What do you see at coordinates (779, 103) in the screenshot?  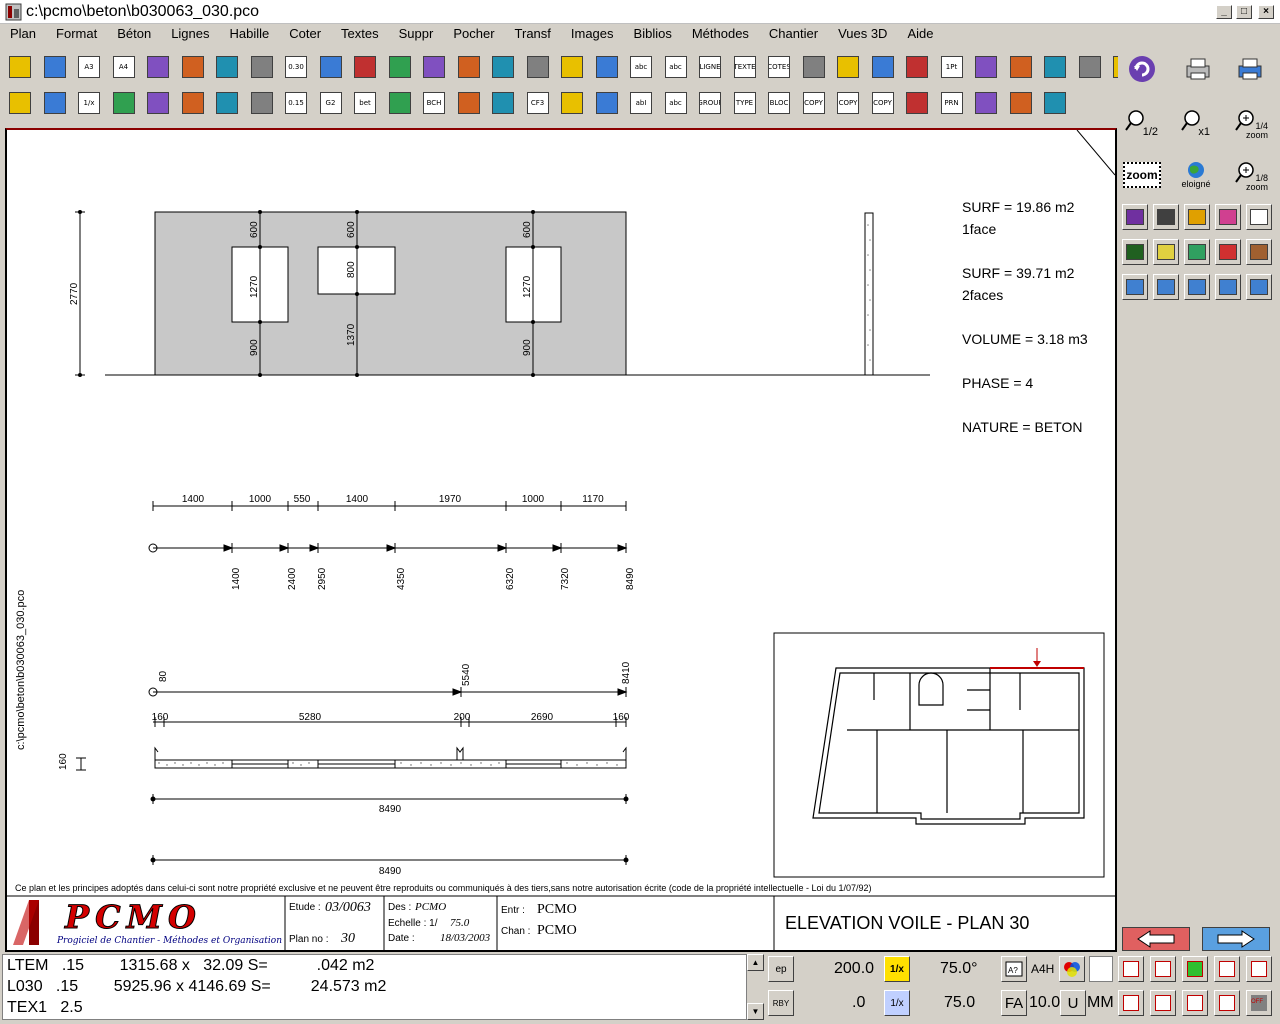 I see `row2-tool-23: BLOC` at bounding box center [779, 103].